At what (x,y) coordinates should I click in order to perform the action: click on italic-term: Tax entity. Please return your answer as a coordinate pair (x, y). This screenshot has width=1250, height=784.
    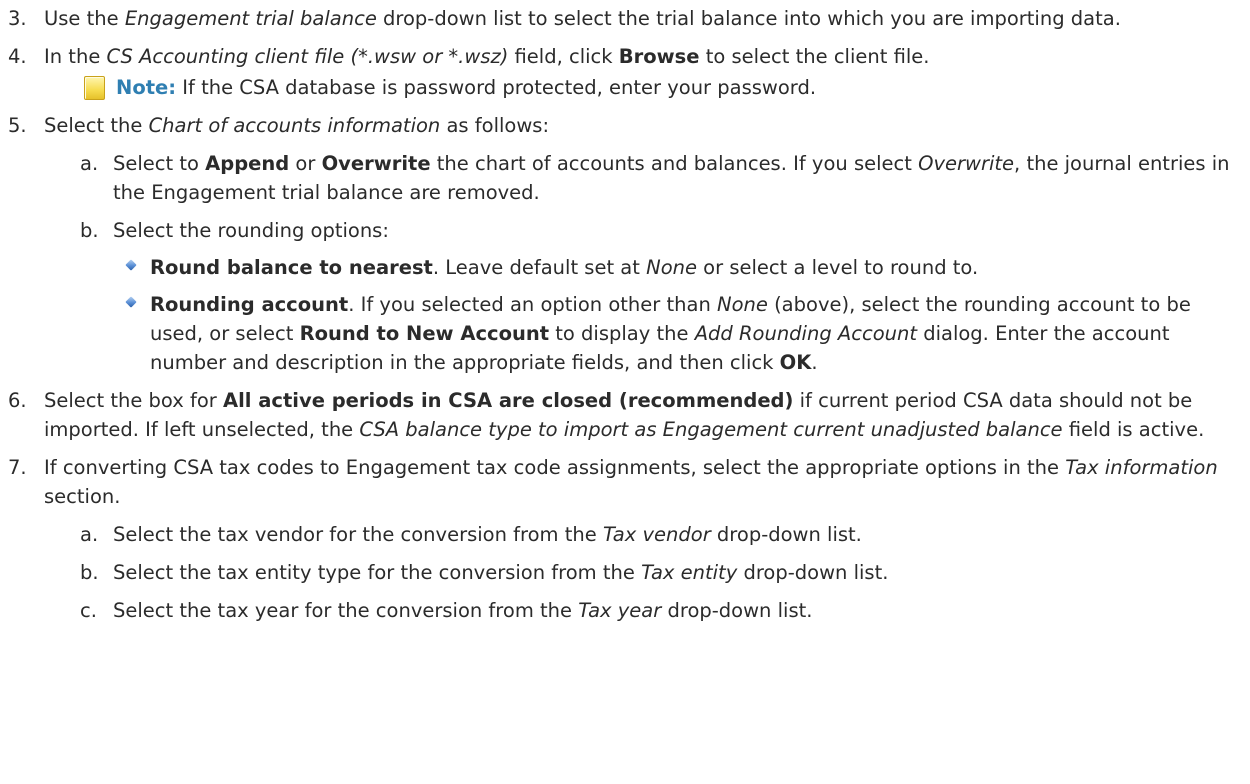
    Looking at the image, I should click on (689, 572).